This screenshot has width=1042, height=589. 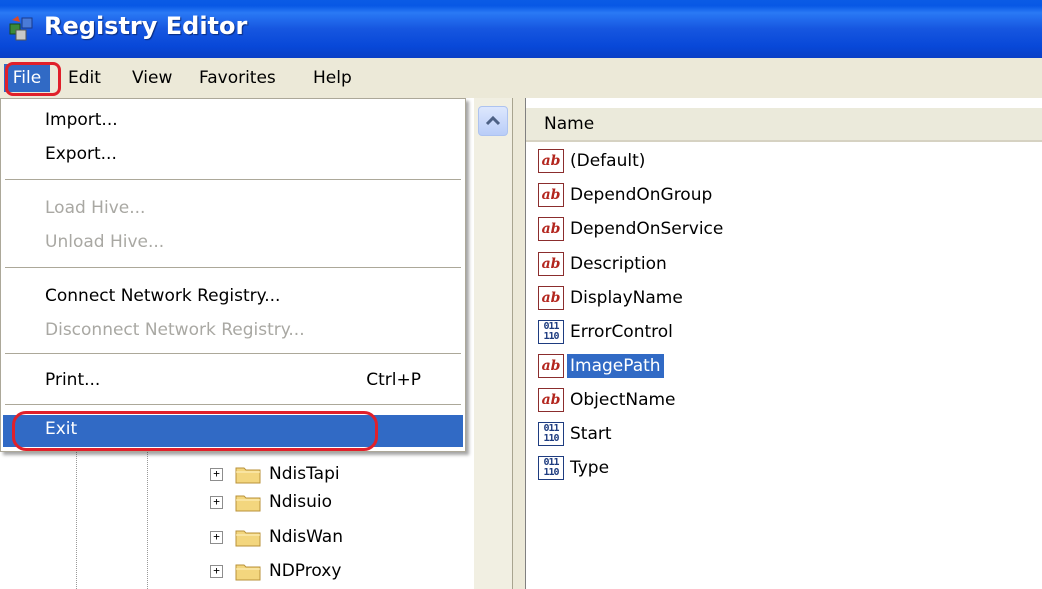 I want to click on list-item: ab DependOnService, so click(x=632, y=229).